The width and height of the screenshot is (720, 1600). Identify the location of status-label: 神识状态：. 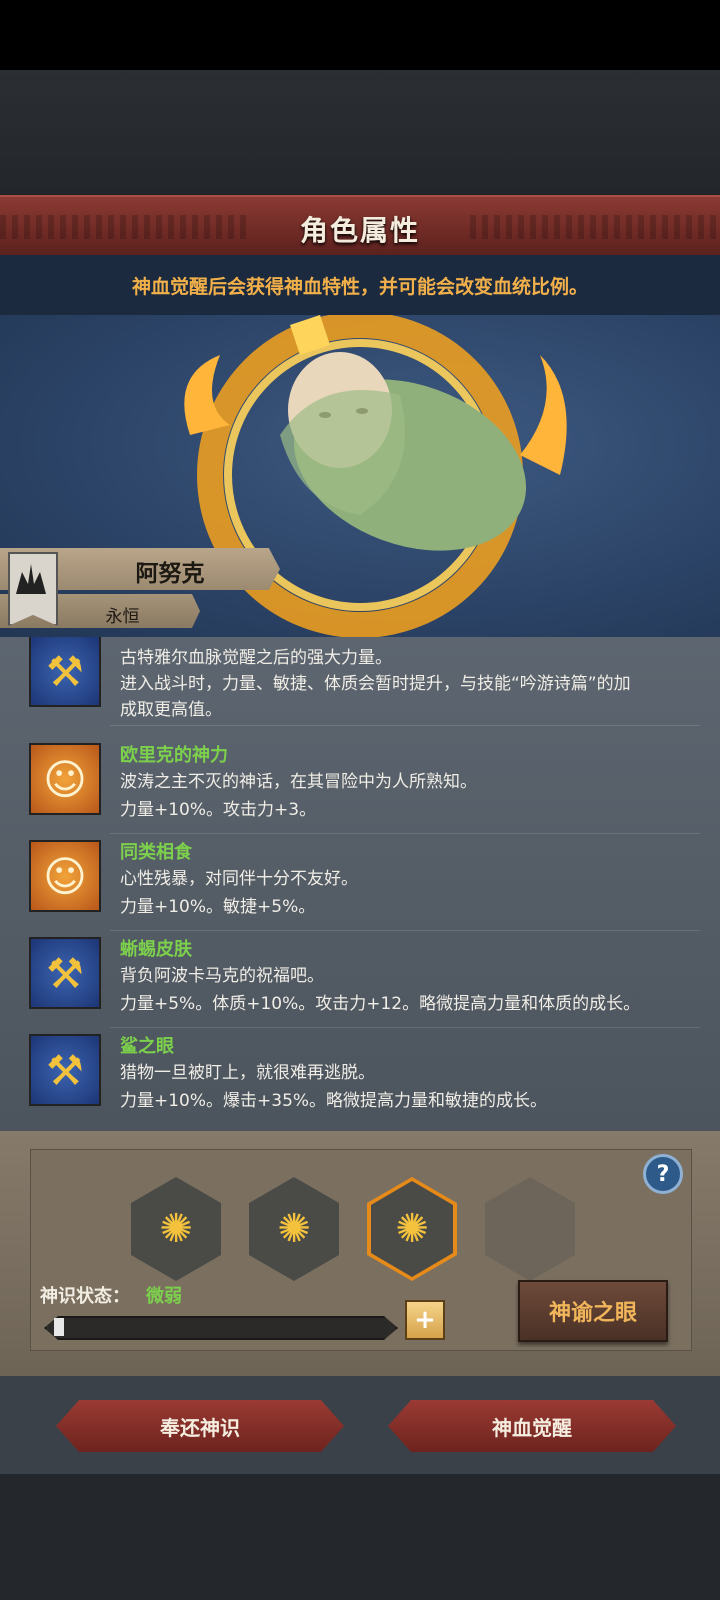
(85, 1296).